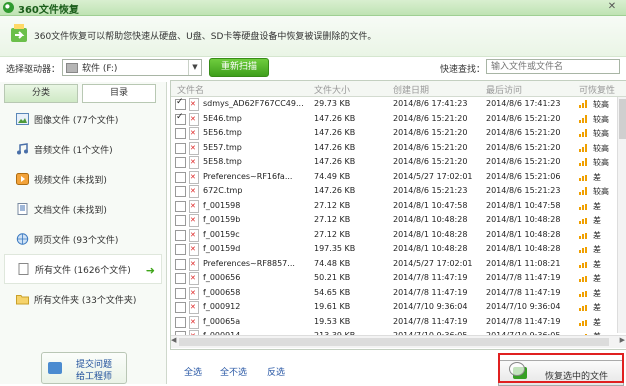 The height and width of the screenshot is (386, 626). I want to click on chat-icon, so click(55, 368).